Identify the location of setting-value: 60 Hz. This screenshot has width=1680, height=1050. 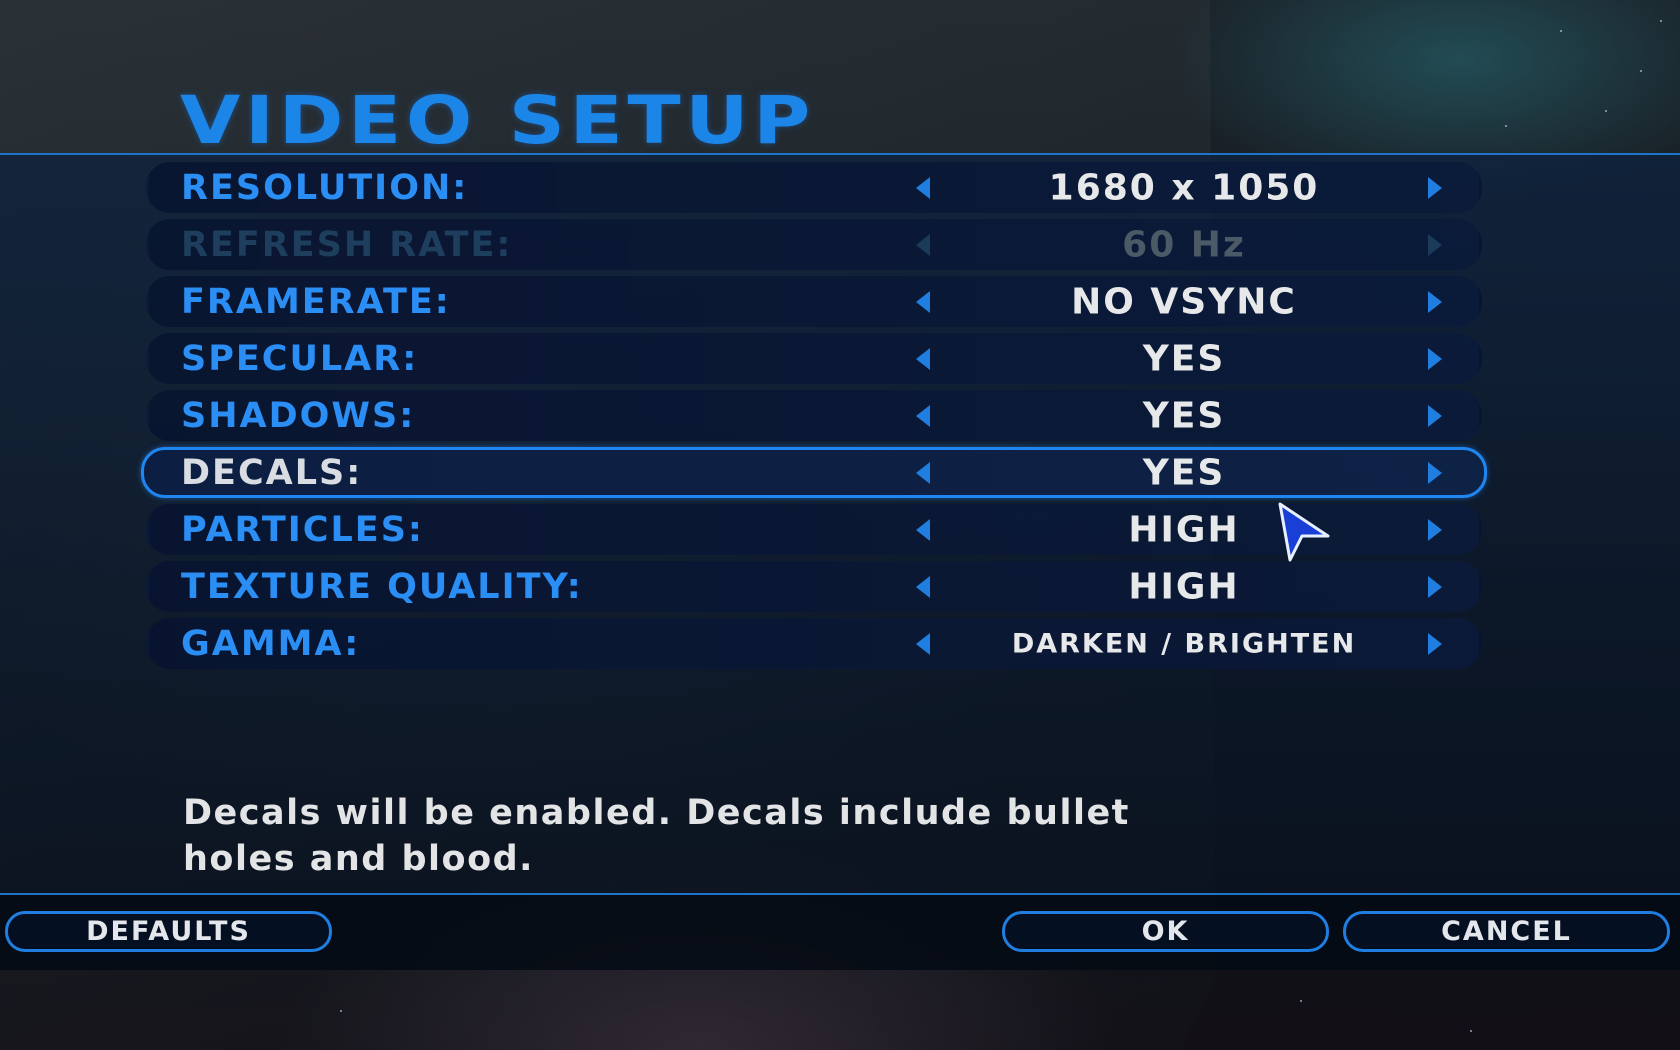
(1184, 244).